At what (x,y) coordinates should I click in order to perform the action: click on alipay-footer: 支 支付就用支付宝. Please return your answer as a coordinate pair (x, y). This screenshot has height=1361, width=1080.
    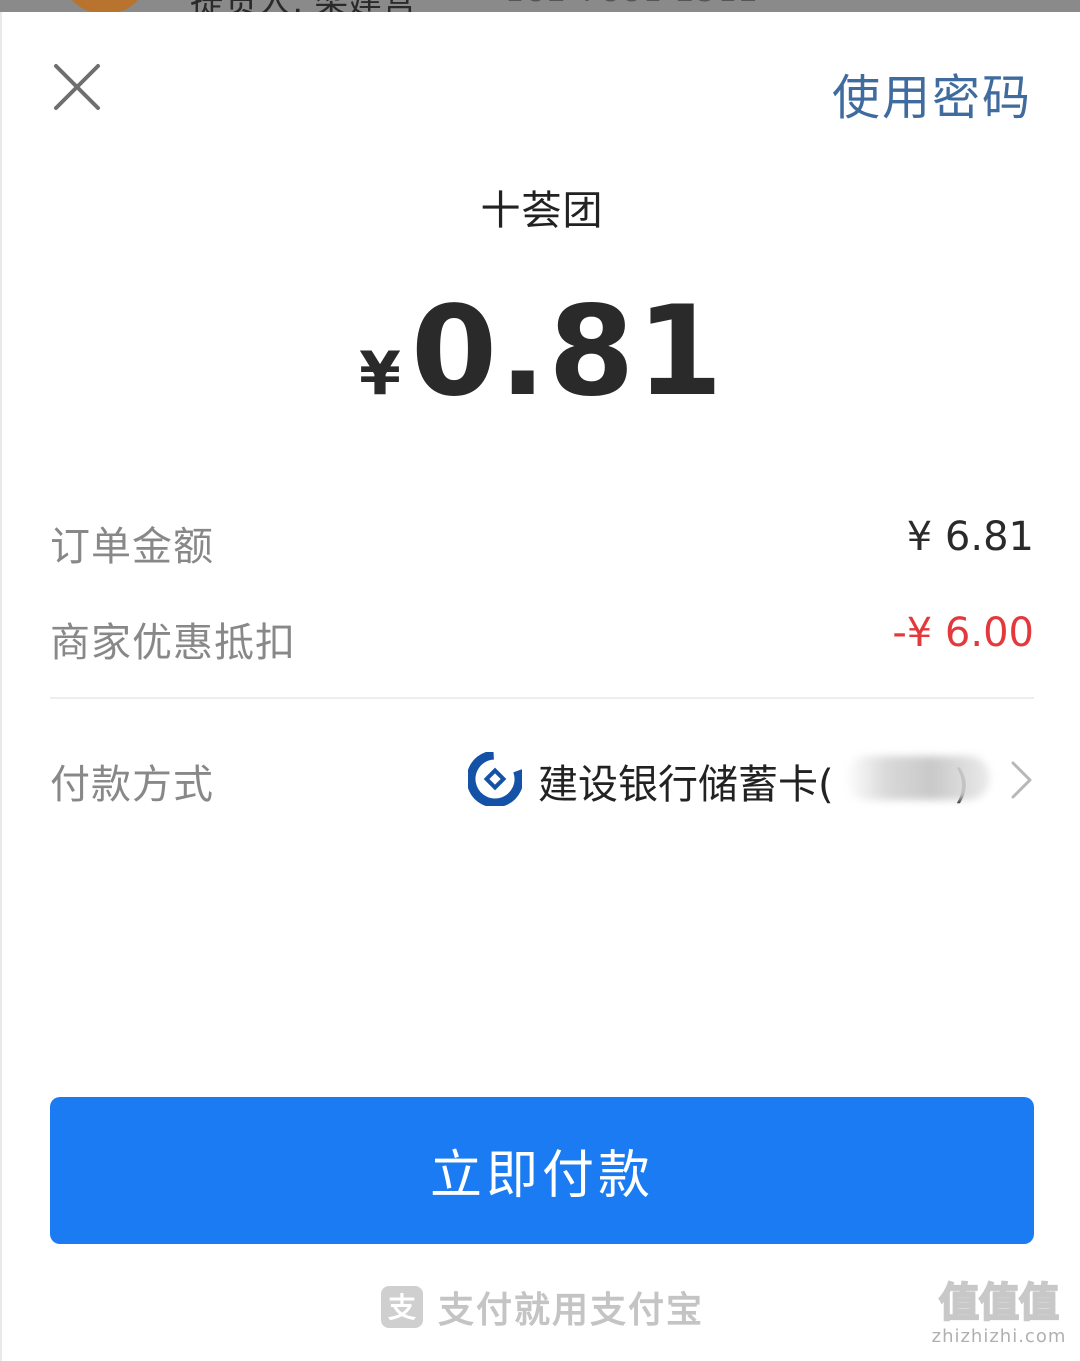
    Looking at the image, I should click on (541, 1307).